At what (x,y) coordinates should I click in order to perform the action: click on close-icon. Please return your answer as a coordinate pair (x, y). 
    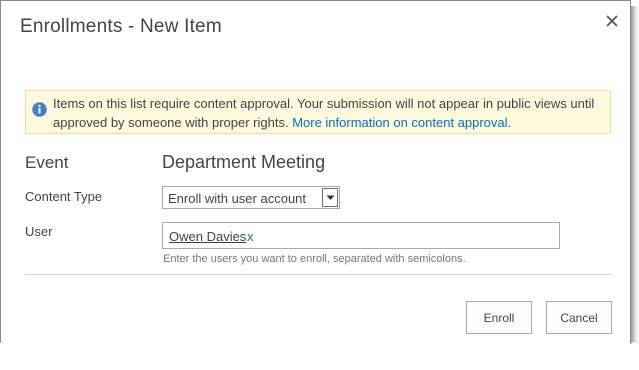
    Looking at the image, I should click on (612, 21).